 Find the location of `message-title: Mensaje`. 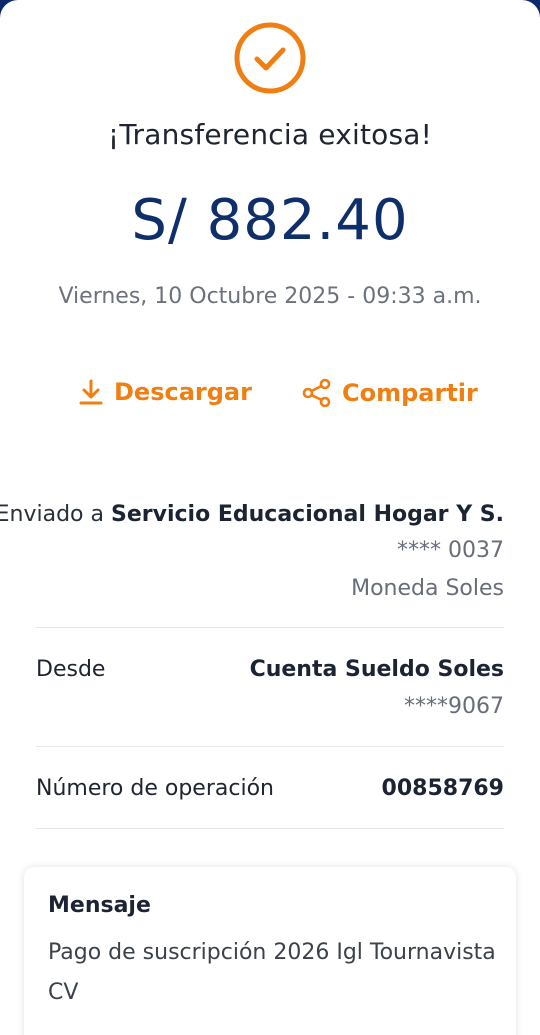

message-title: Mensaje is located at coordinates (99, 905).